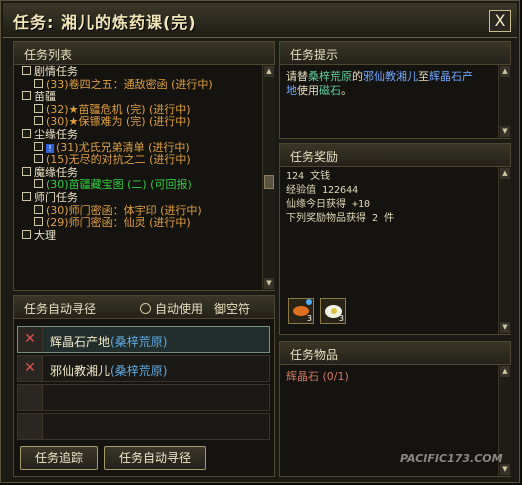  Describe the element at coordinates (504, 250) in the screenshot. I see `reward-scrollbar: ▲ ▼` at that location.